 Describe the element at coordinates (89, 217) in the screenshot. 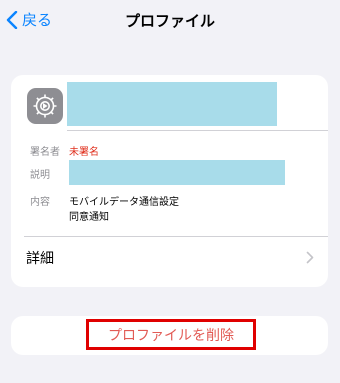

I see `contents-line-2: 同意通知` at that location.